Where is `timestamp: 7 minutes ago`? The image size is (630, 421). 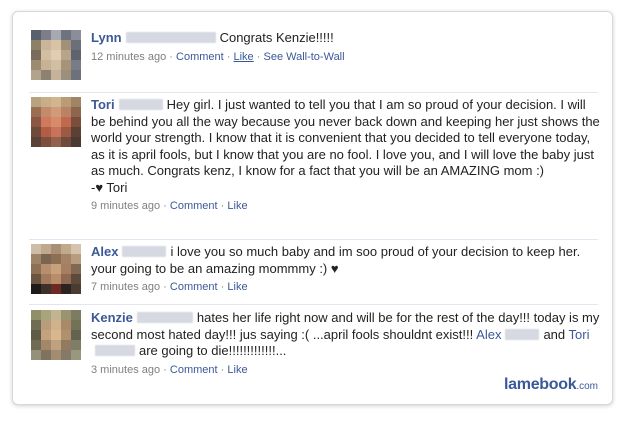
timestamp: 7 minutes ago is located at coordinates (126, 287).